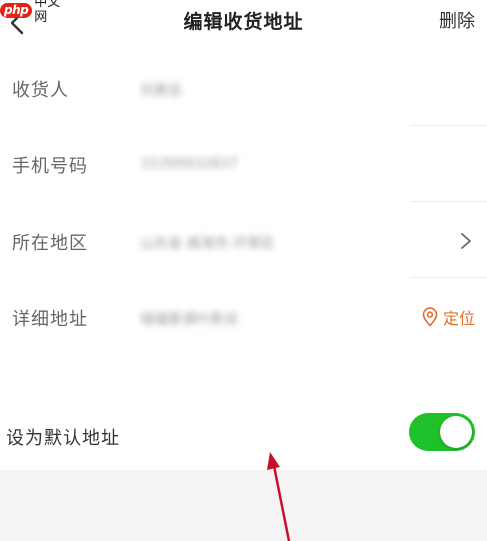 The width and height of the screenshot is (487, 541). What do you see at coordinates (243, 86) in the screenshot?
I see `receiver-row: 收货人 刘景岳` at bounding box center [243, 86].